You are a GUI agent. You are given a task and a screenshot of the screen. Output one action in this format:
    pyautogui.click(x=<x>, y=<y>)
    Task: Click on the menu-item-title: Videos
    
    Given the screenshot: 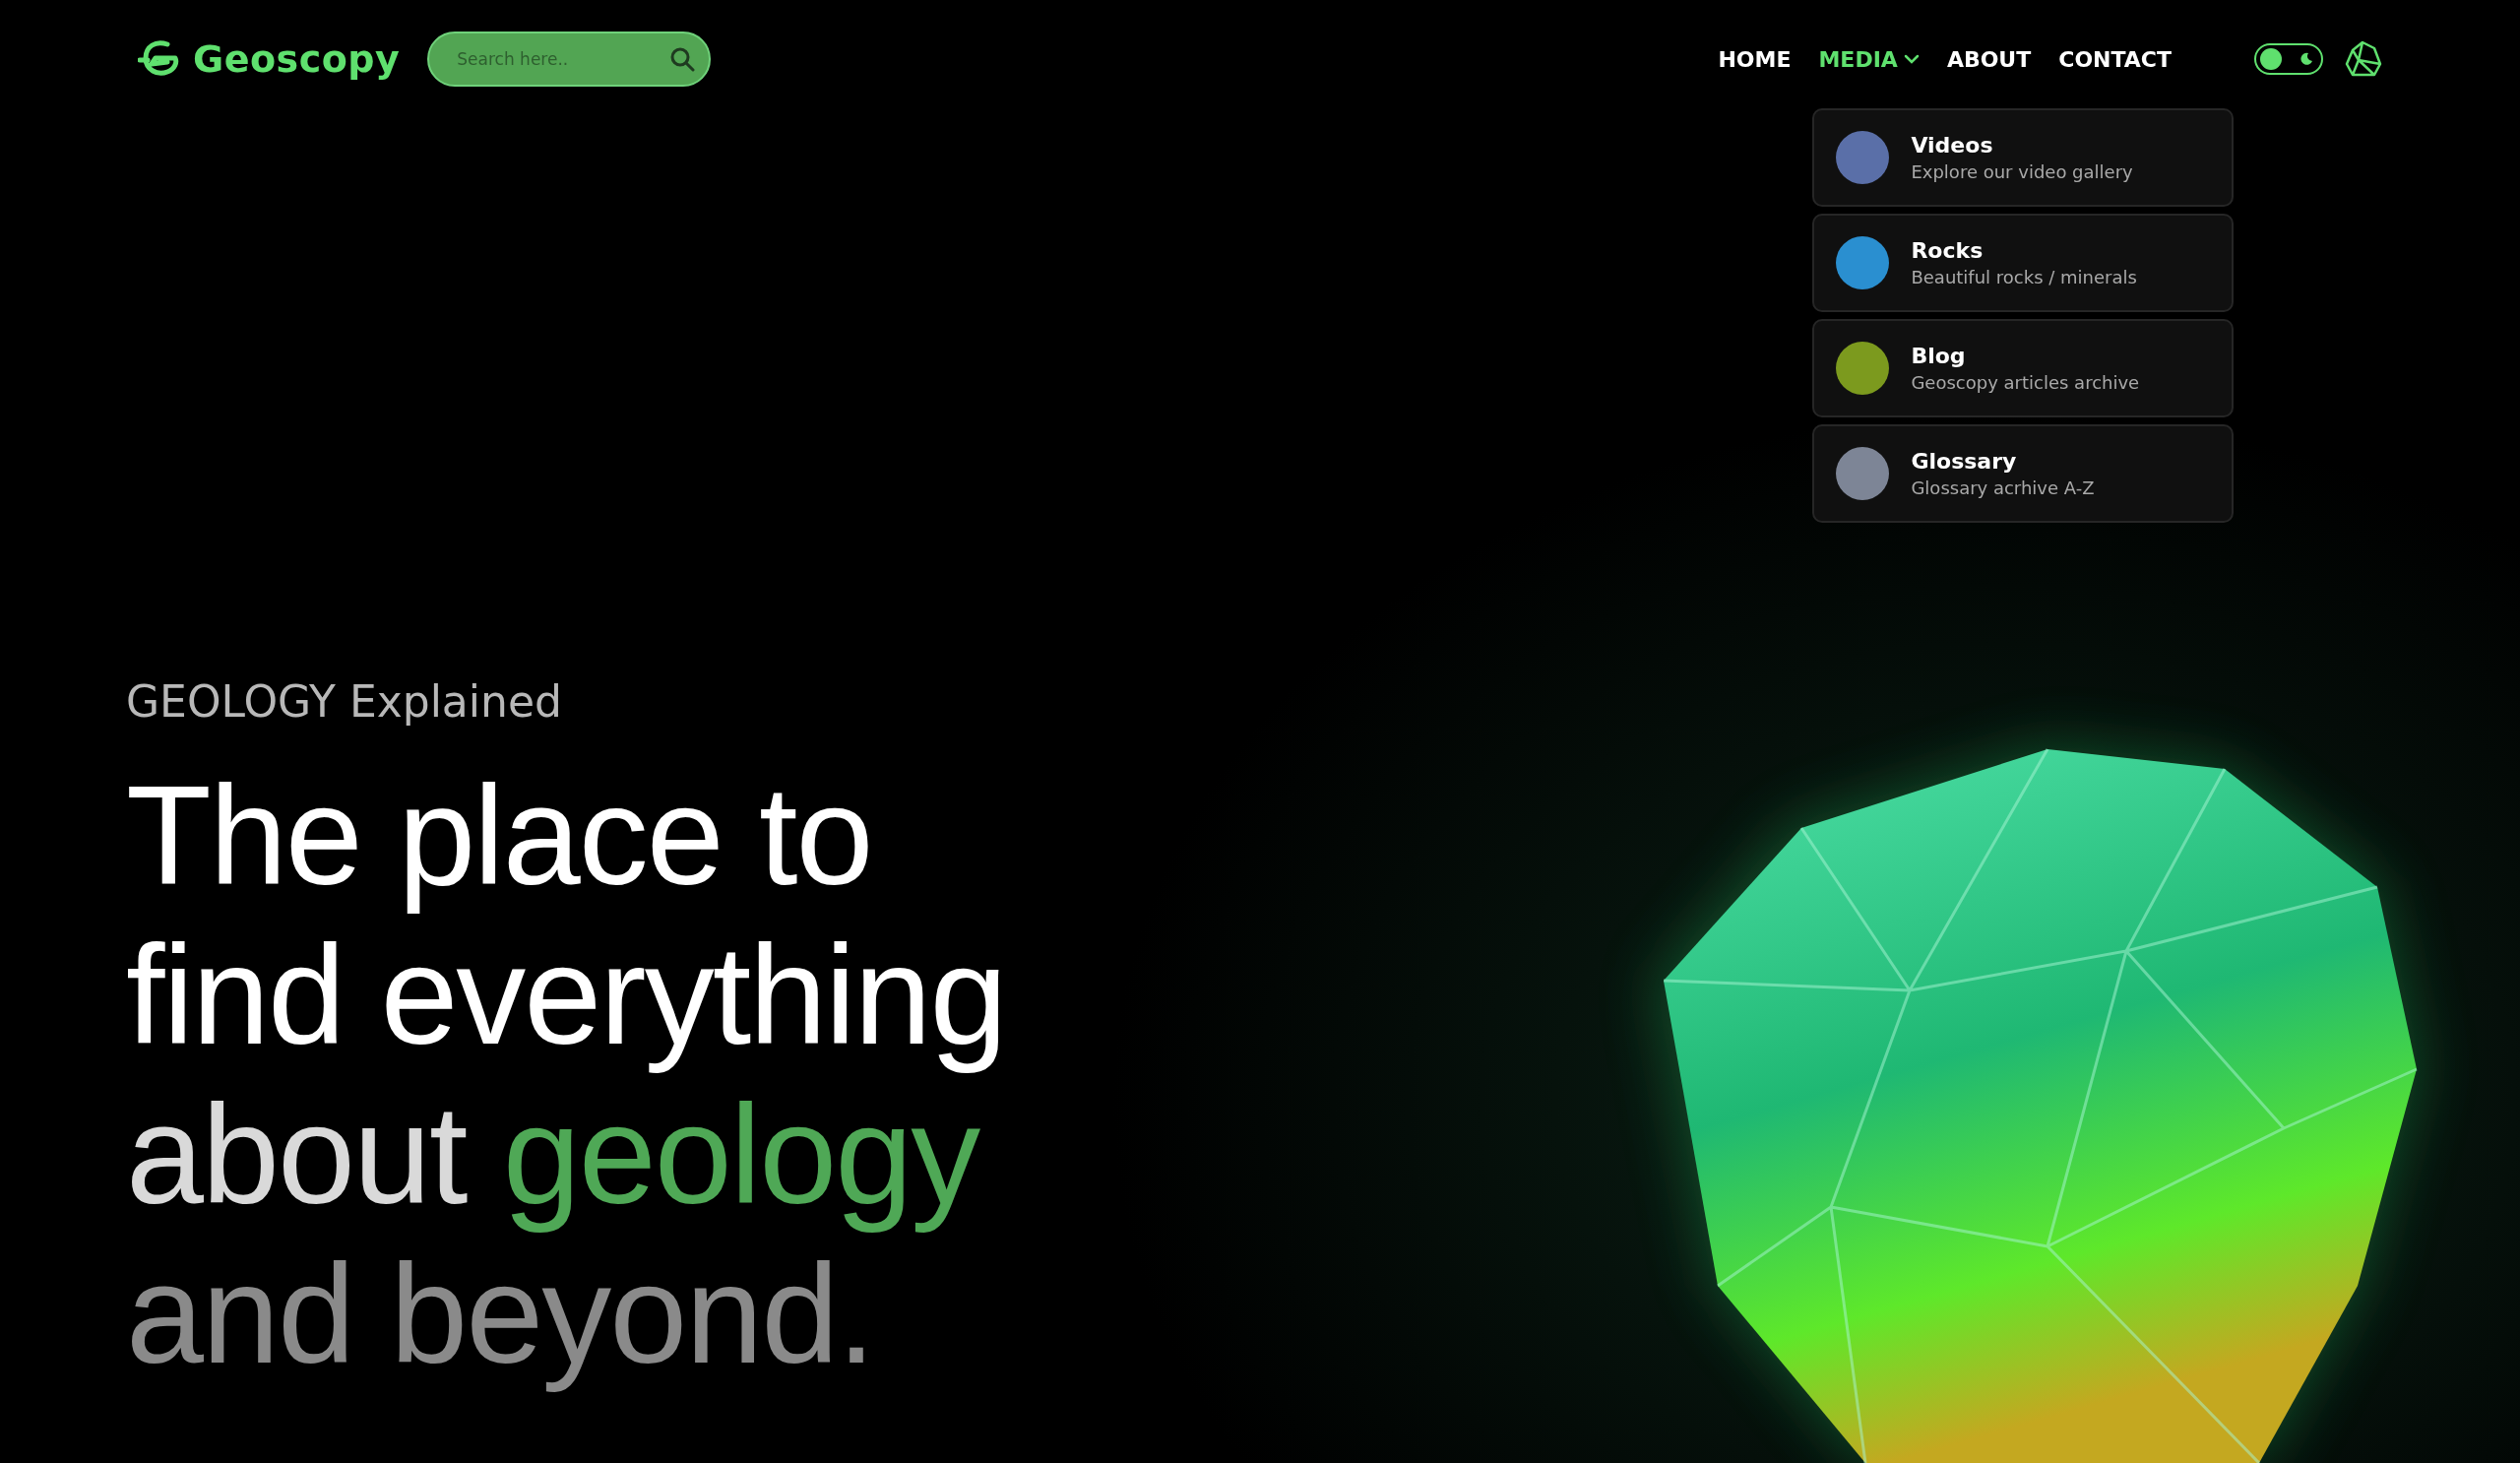 What is the action you would take?
    pyautogui.click(x=1952, y=145)
    